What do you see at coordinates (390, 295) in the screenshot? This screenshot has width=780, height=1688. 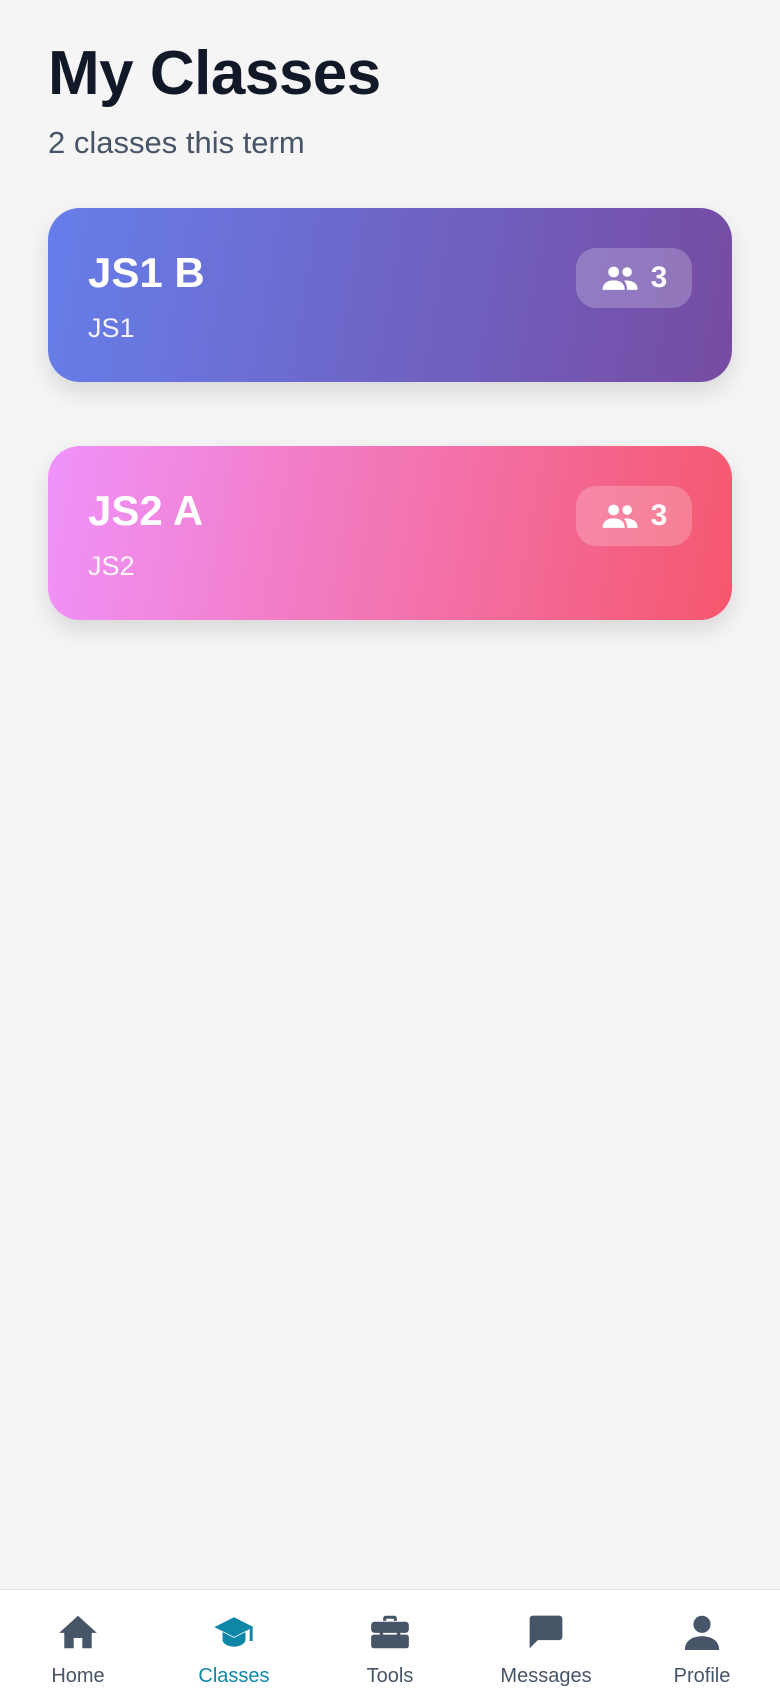 I see `class-card-js1-b: JS1 B JS1 3` at bounding box center [390, 295].